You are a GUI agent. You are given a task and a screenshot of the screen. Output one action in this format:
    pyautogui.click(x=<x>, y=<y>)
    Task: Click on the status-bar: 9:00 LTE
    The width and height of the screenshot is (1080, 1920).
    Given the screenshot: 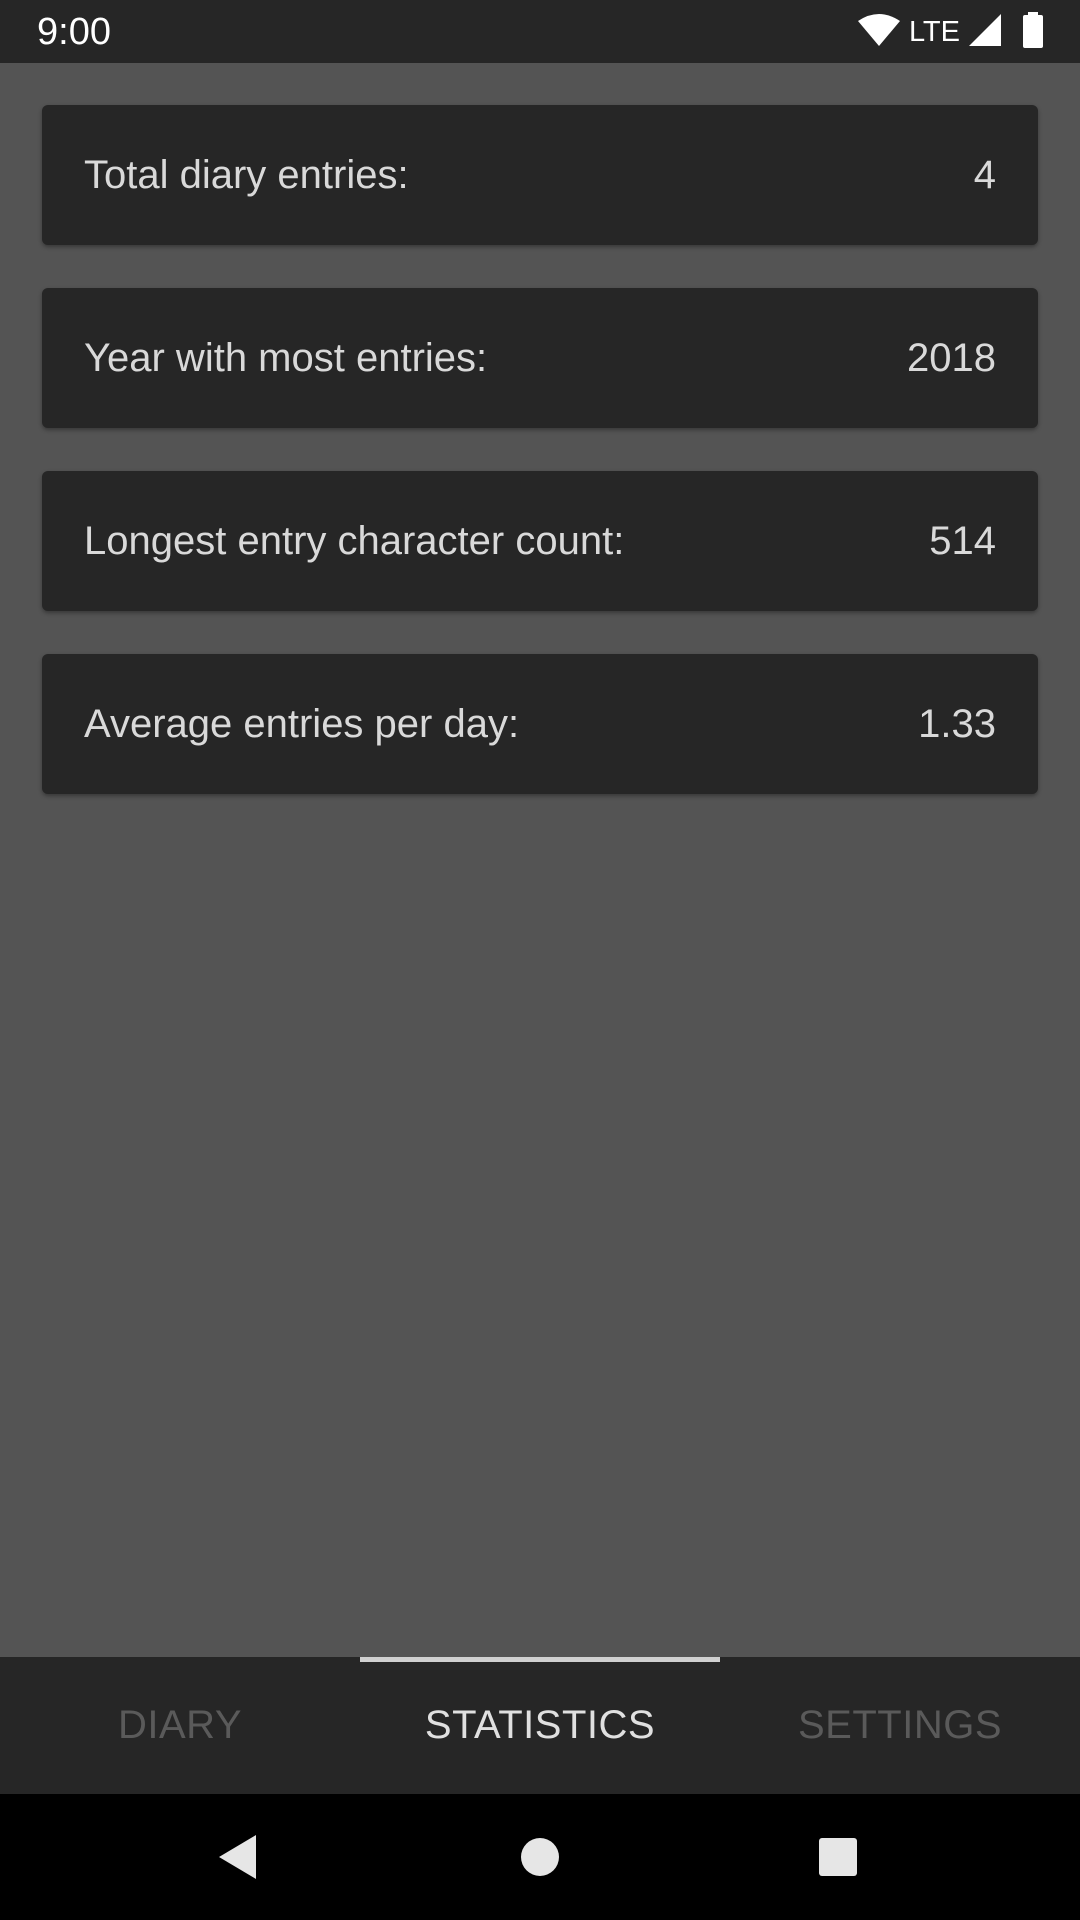 What is the action you would take?
    pyautogui.click(x=540, y=31)
    